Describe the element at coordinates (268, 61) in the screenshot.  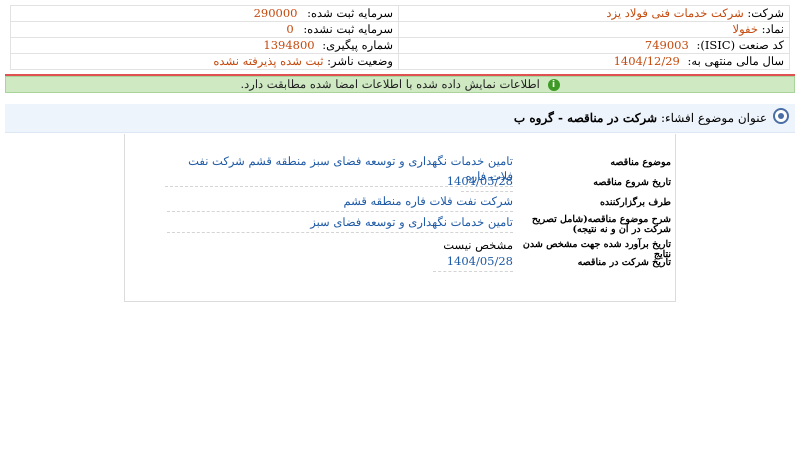
I see `publisher-status-value: ثبت شده پذیرفته نشده` at that location.